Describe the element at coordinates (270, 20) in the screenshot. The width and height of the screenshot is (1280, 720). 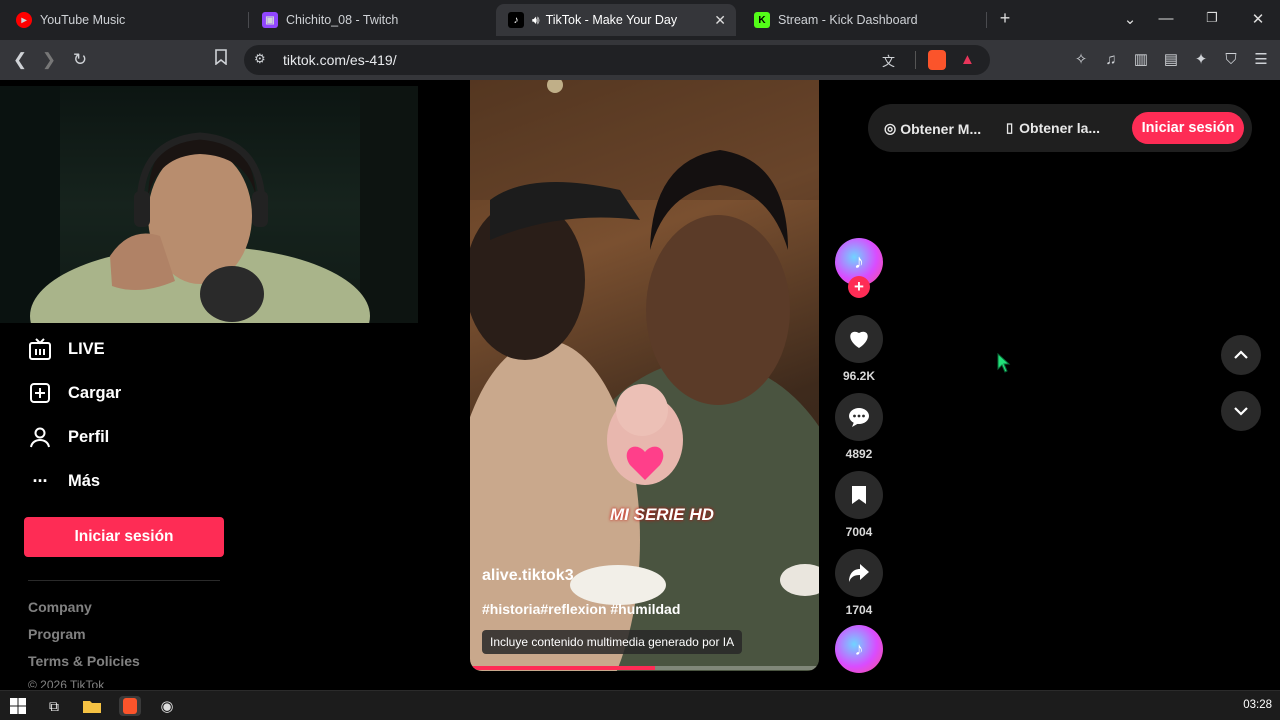
I see `twitch-icon: ▣` at that location.